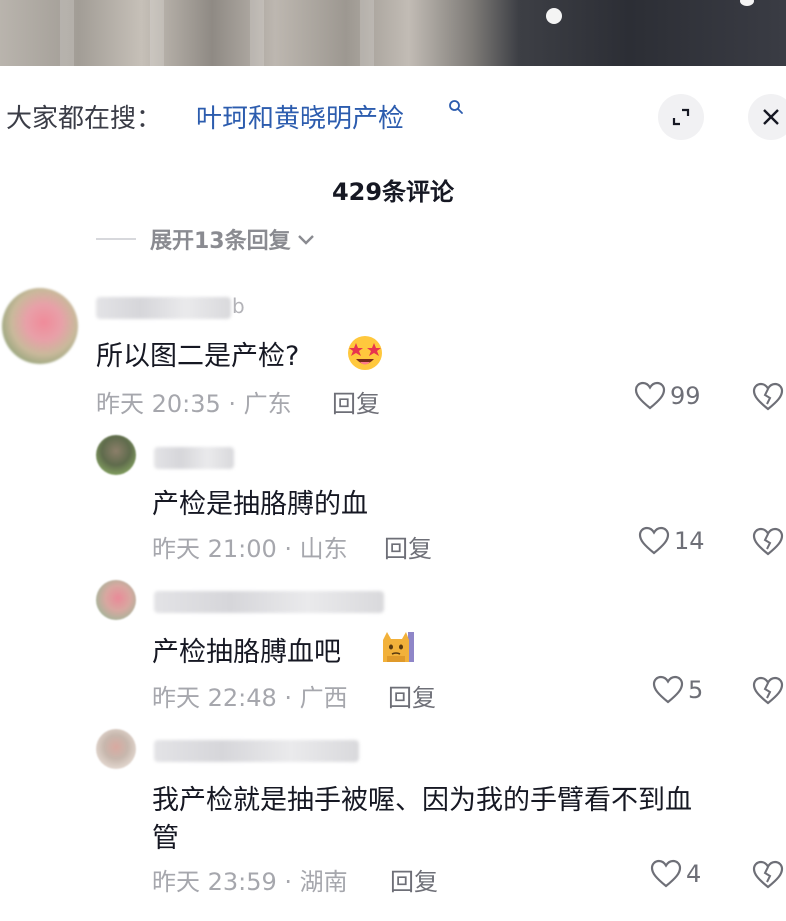 Image resolution: width=786 pixels, height=921 pixels. What do you see at coordinates (116, 239) in the screenshot?
I see `divider-line` at bounding box center [116, 239].